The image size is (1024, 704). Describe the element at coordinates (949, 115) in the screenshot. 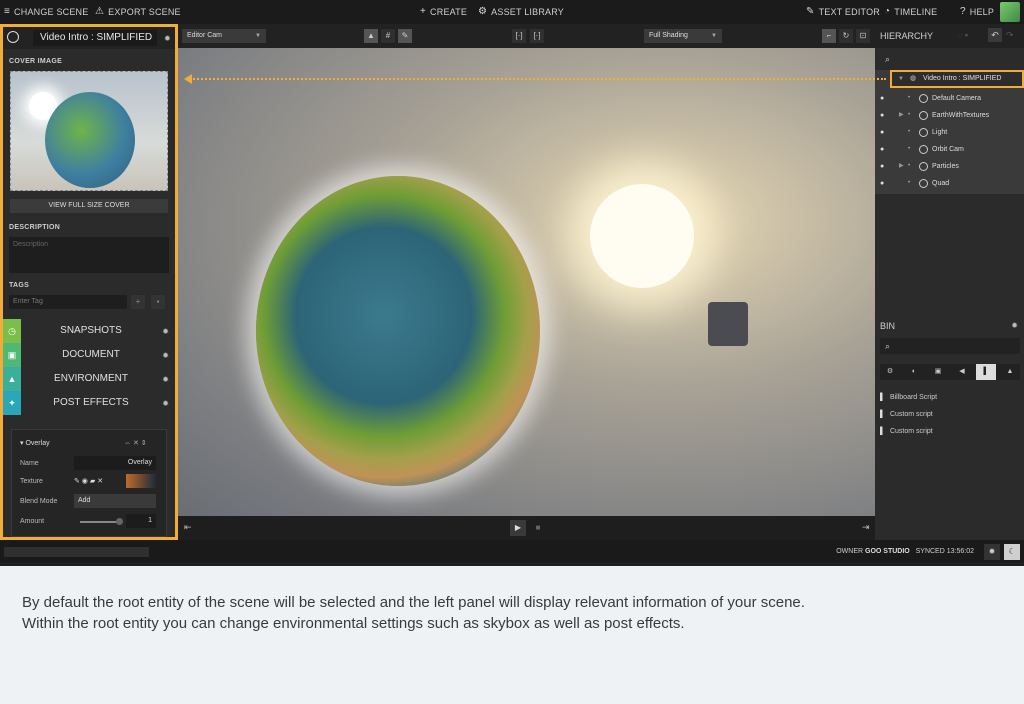

I see `tree-item: ● ▶ • EarthWithTextures` at that location.